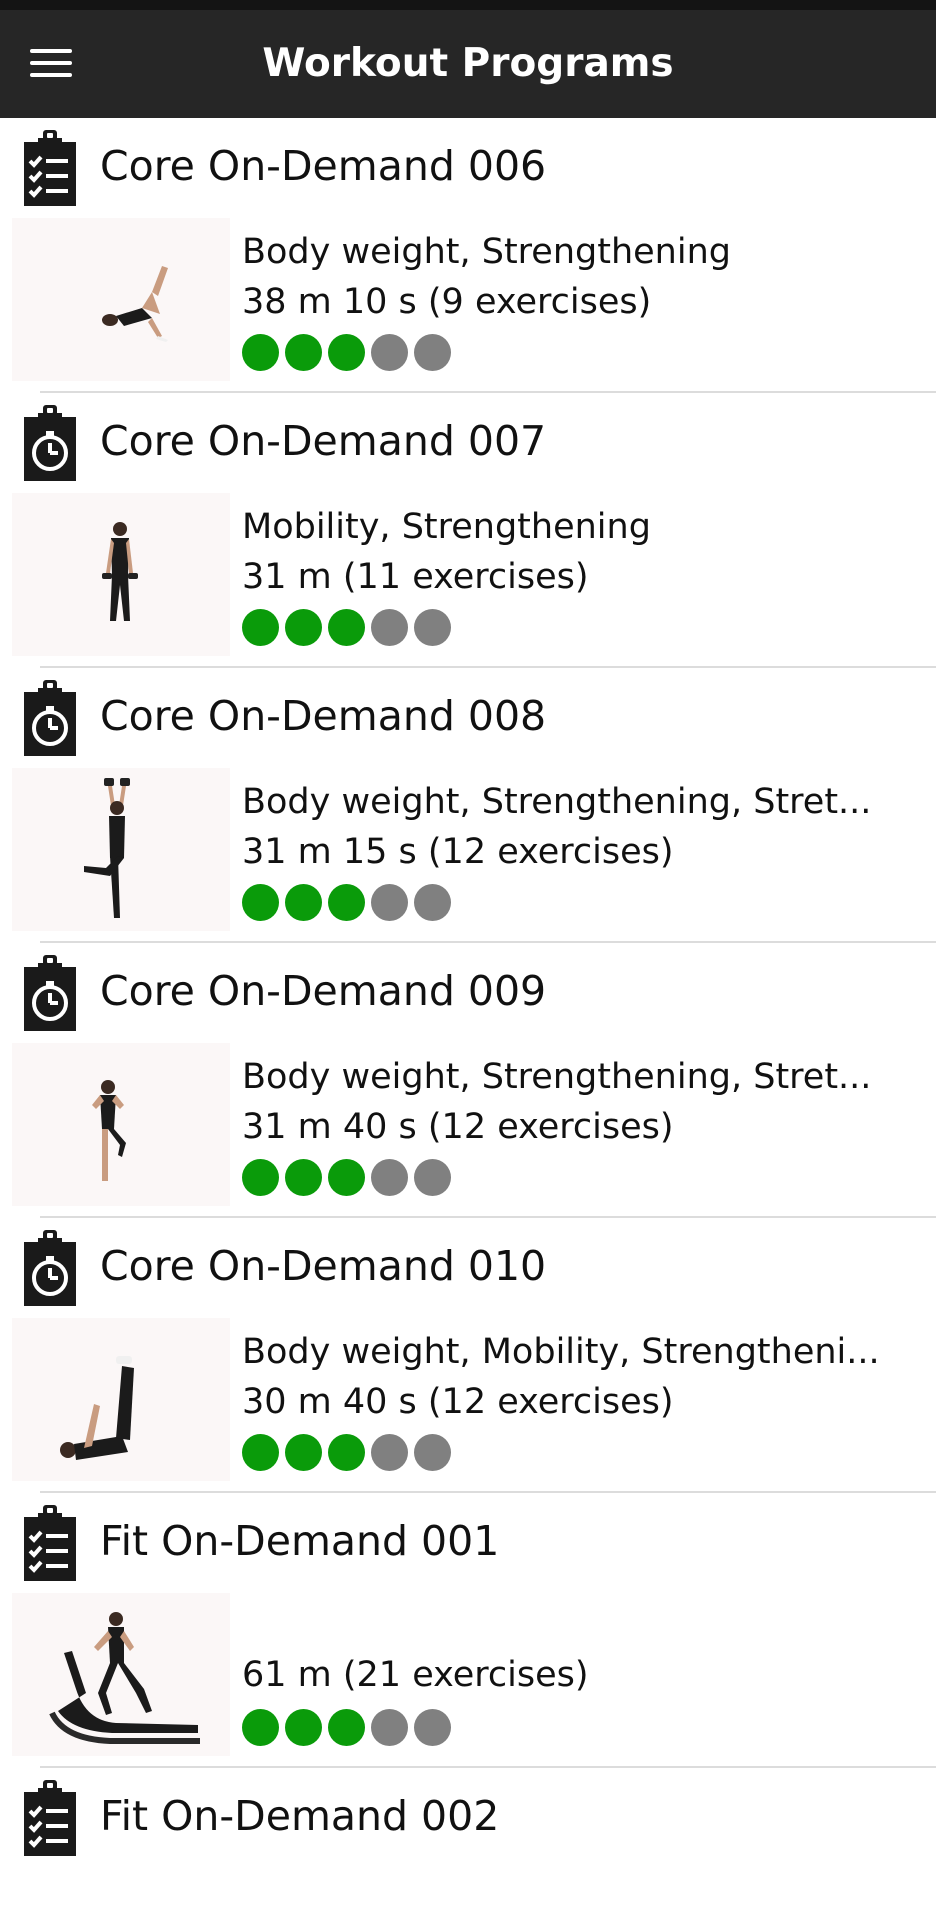 Image resolution: width=936 pixels, height=1920 pixels. I want to click on program-duration: 31 m 40 s (12 exercises), so click(458, 1127).